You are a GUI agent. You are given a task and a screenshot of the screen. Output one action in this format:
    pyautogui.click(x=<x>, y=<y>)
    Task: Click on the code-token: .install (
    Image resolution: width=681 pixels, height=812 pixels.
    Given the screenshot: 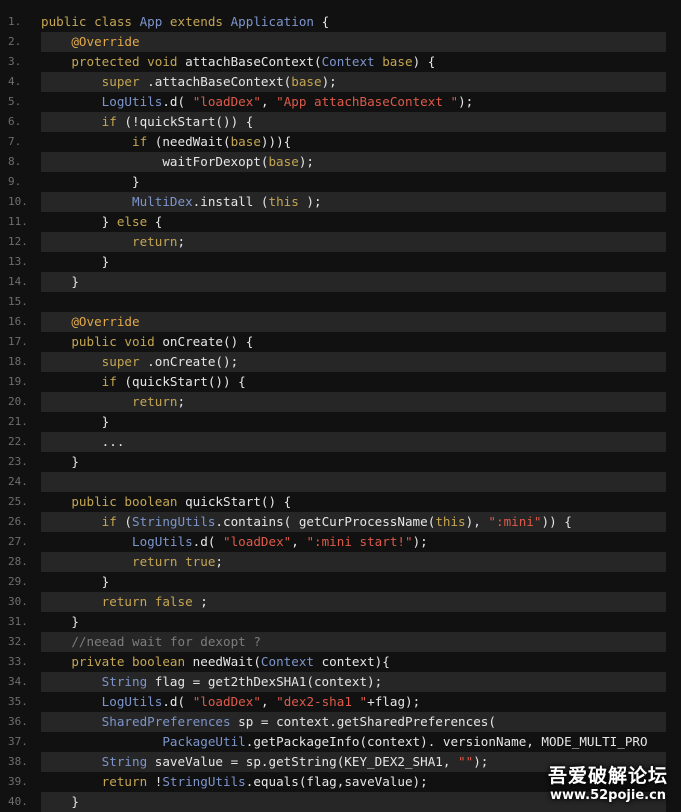 What is the action you would take?
    pyautogui.click(x=230, y=201)
    